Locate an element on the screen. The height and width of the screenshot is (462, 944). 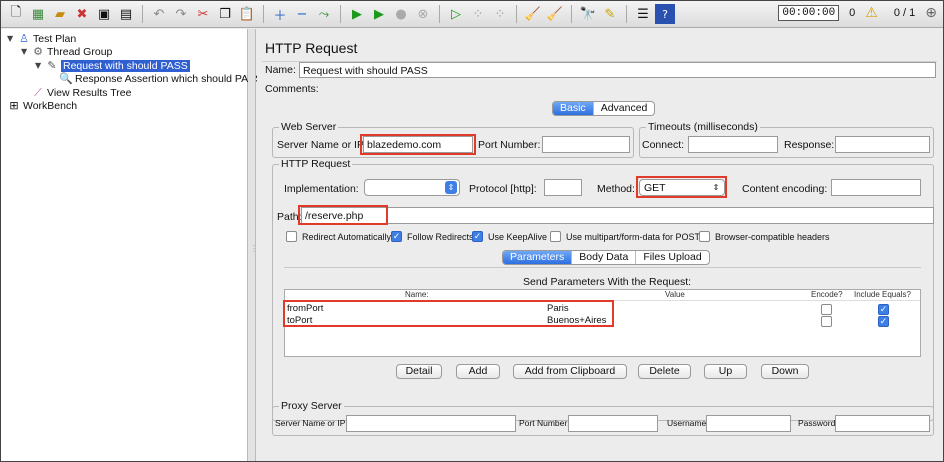
multipart-form-data-checkbox: Use multipart/form-data for POST is located at coordinates (625, 236).